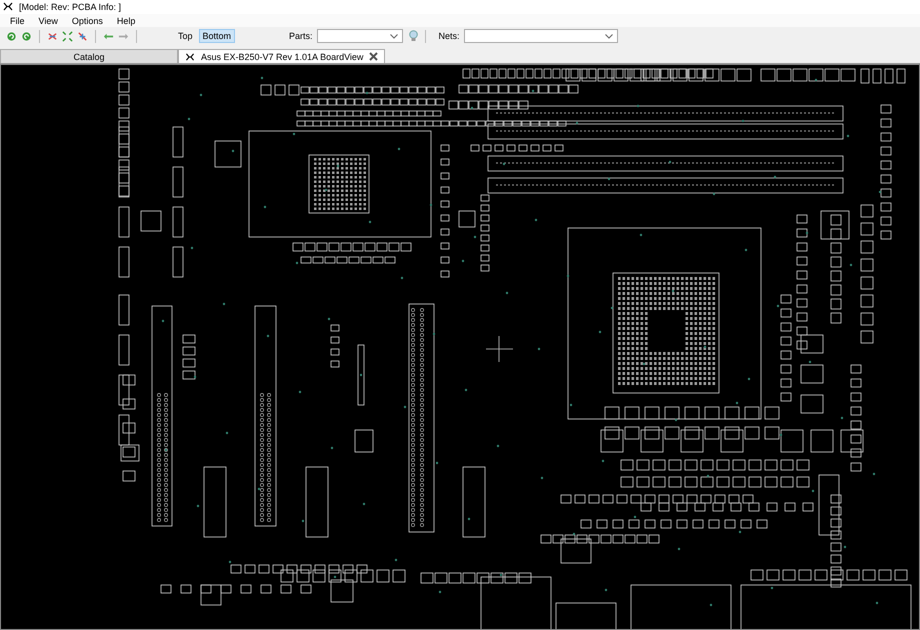 This screenshot has width=920, height=630. I want to click on menu-item: Options, so click(87, 21).